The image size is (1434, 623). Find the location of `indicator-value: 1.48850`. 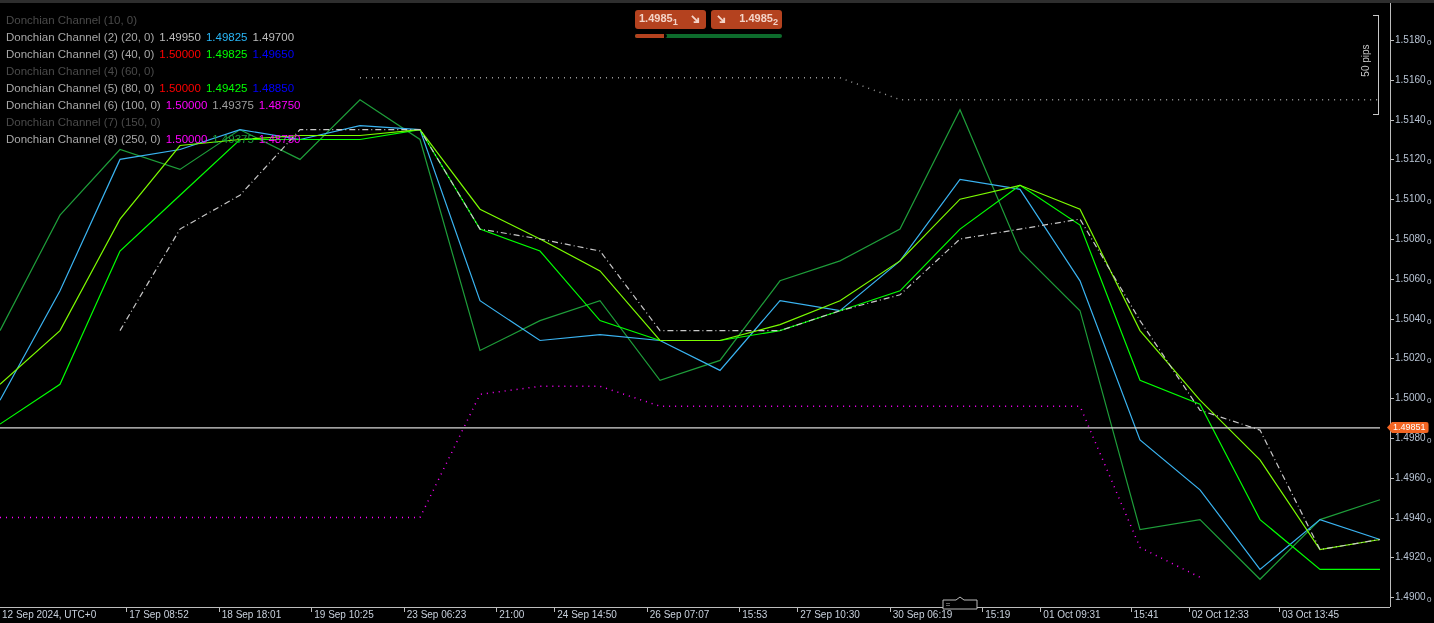

indicator-value: 1.48850 is located at coordinates (273, 87).